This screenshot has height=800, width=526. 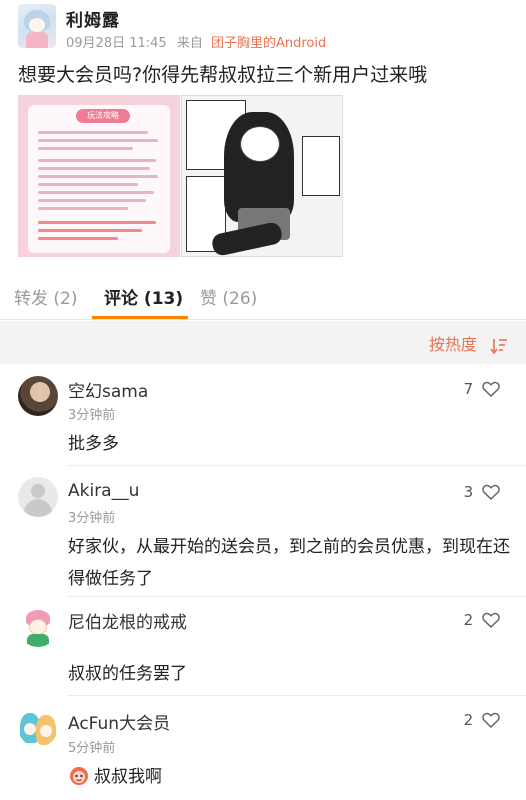 I want to click on sort-button: 按热度, so click(x=468, y=343).